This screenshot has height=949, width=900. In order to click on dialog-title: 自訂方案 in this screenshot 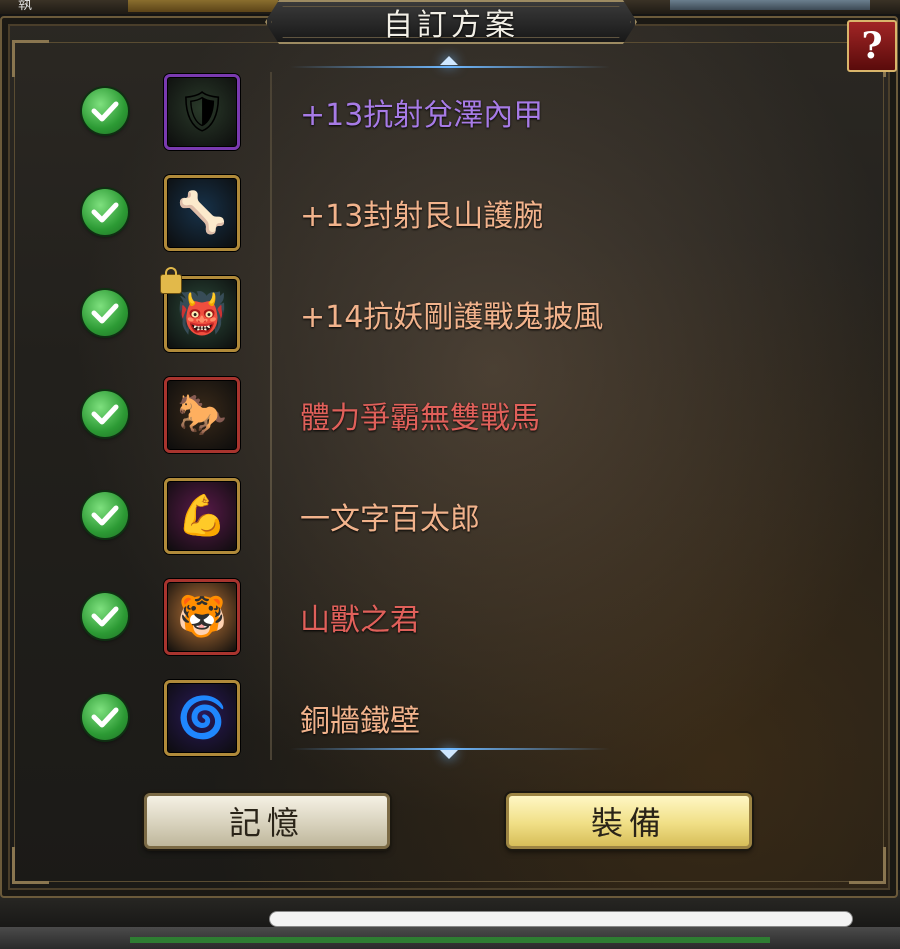, I will do `click(451, 25)`.